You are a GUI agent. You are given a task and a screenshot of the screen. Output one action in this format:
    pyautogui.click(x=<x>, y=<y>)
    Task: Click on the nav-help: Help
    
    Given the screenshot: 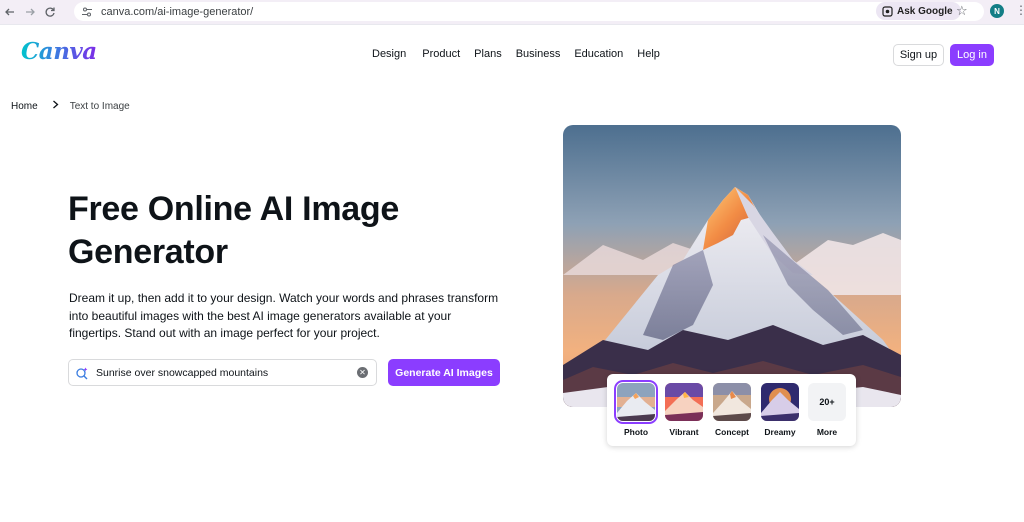 What is the action you would take?
    pyautogui.click(x=648, y=54)
    